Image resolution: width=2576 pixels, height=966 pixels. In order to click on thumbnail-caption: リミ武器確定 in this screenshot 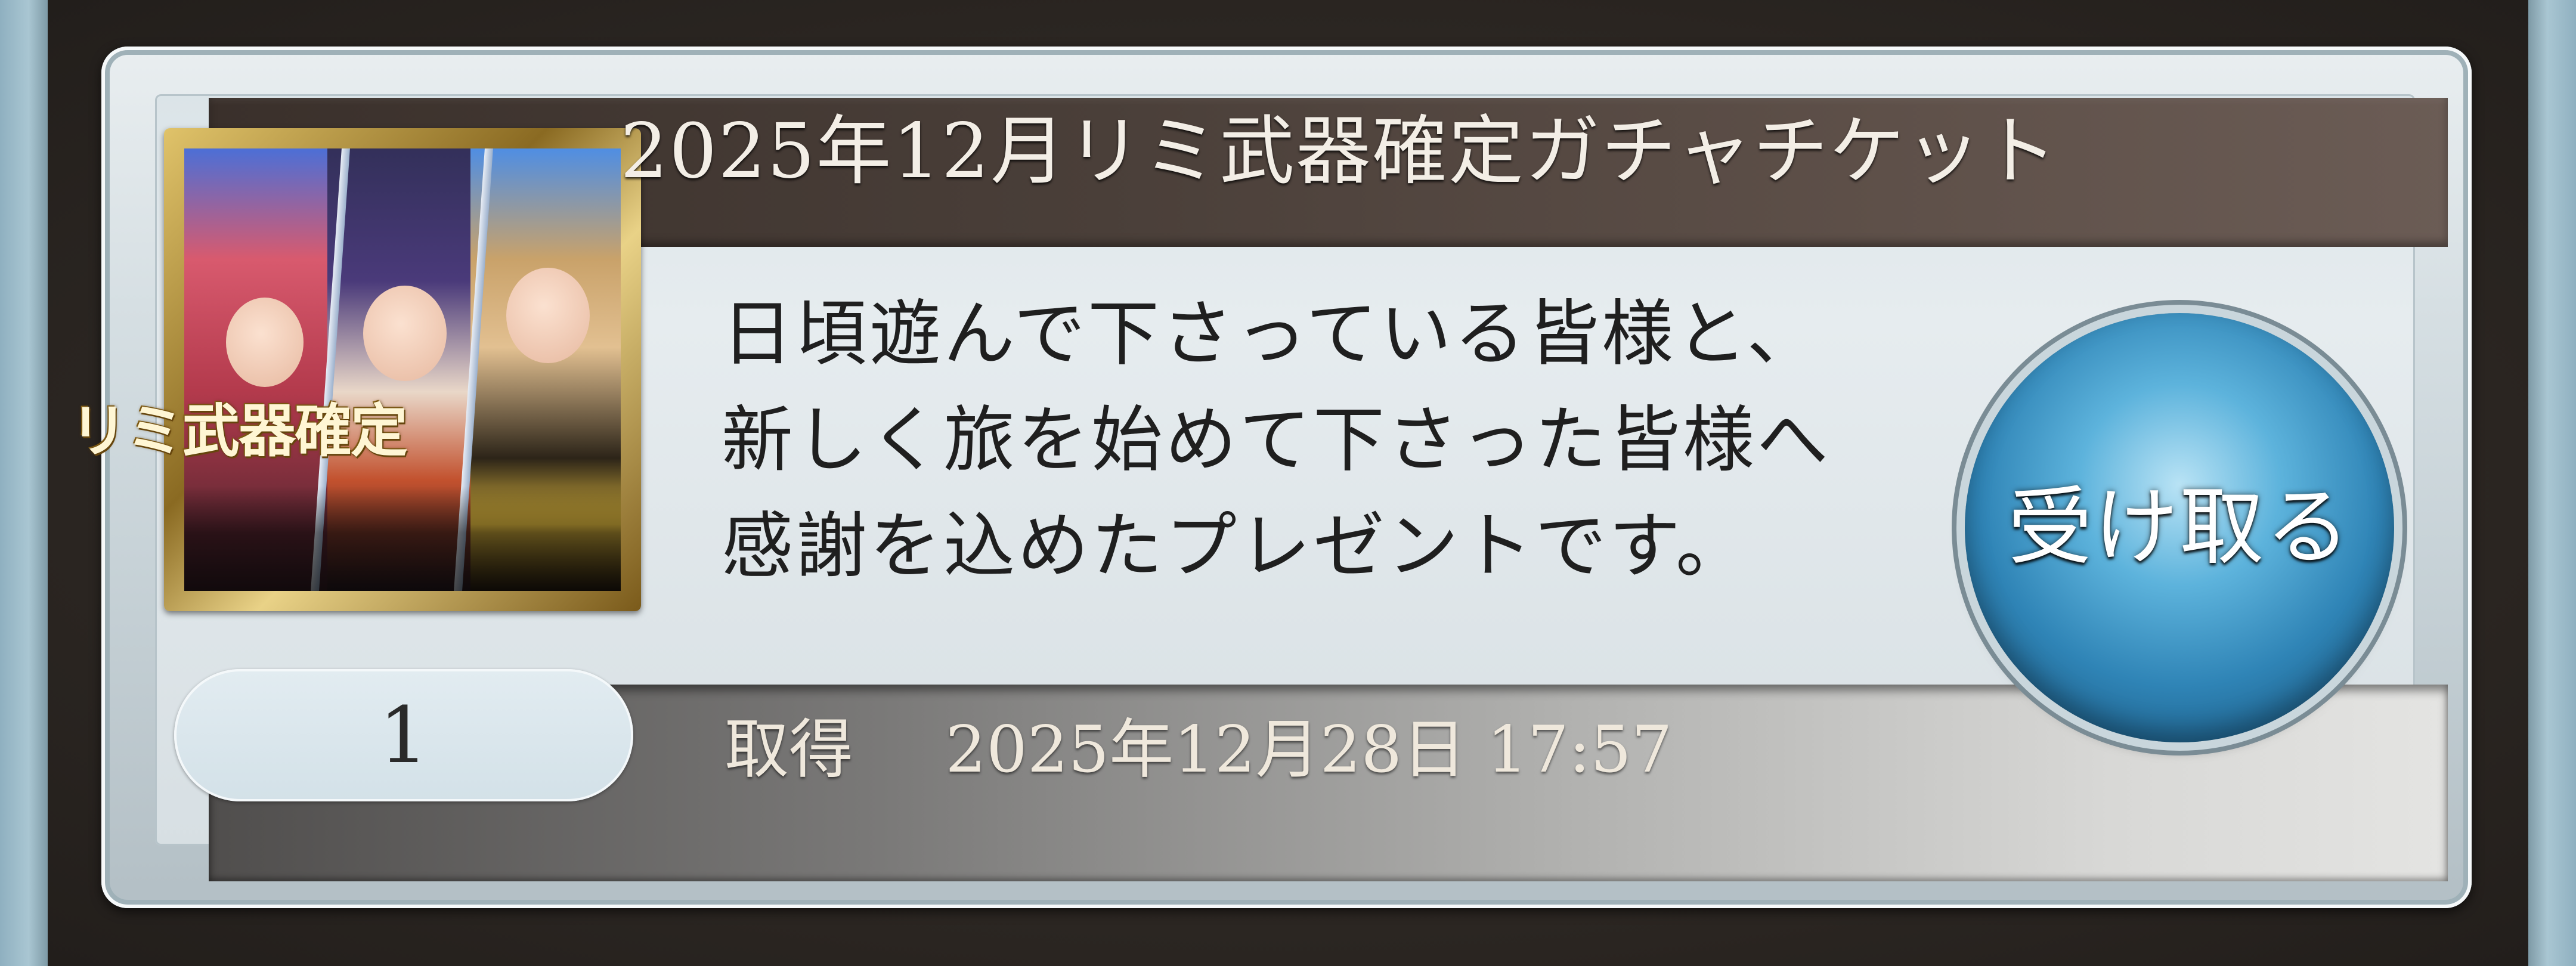, I will do `click(239, 432)`.